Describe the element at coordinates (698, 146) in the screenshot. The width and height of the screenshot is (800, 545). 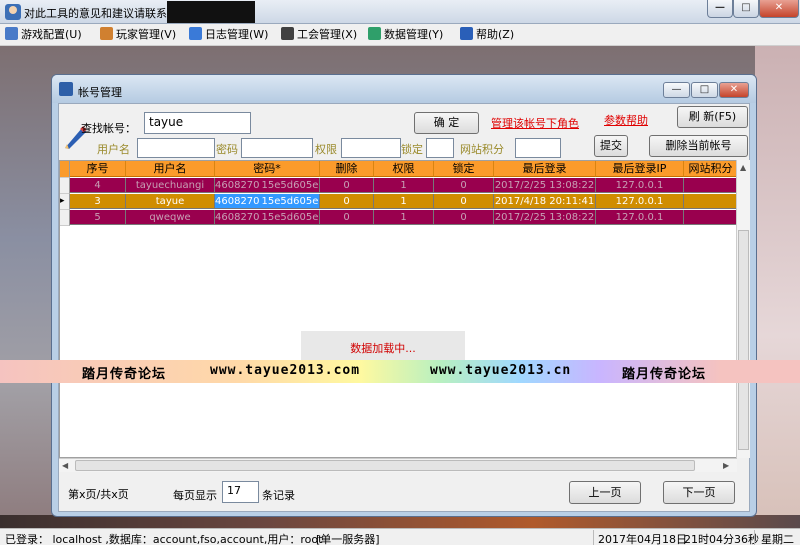
I see `delete-account-button: 删除当前帐号` at that location.